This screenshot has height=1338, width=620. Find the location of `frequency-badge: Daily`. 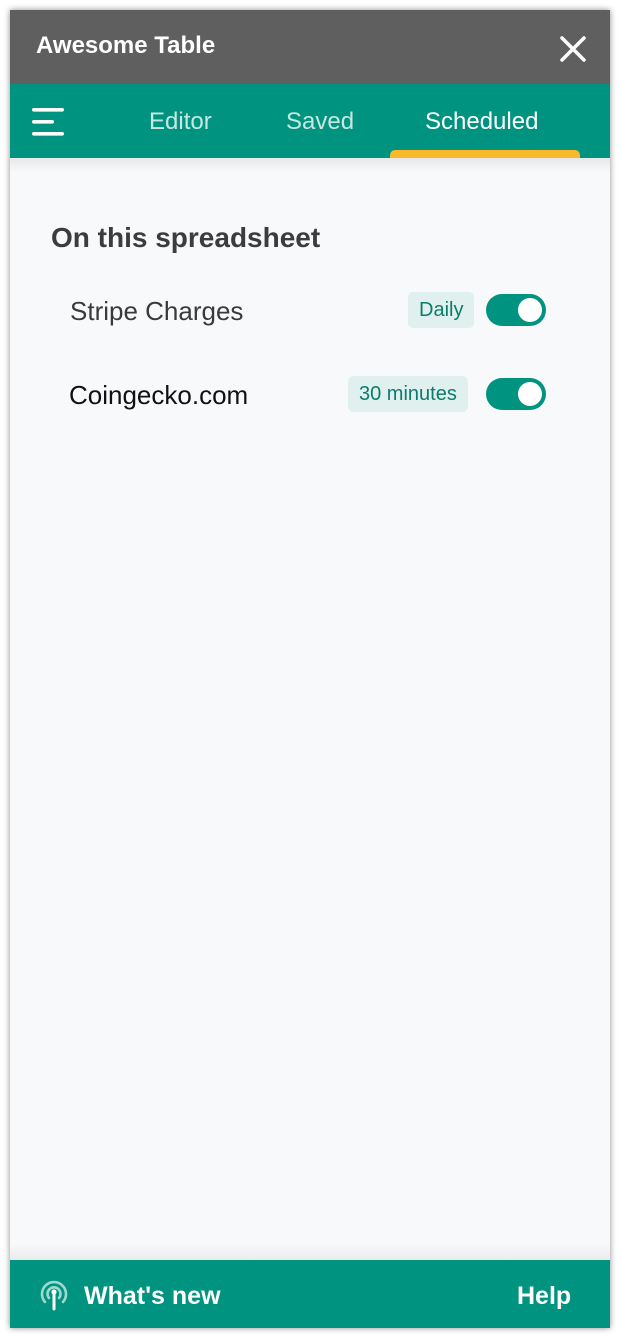

frequency-badge: Daily is located at coordinates (441, 310).